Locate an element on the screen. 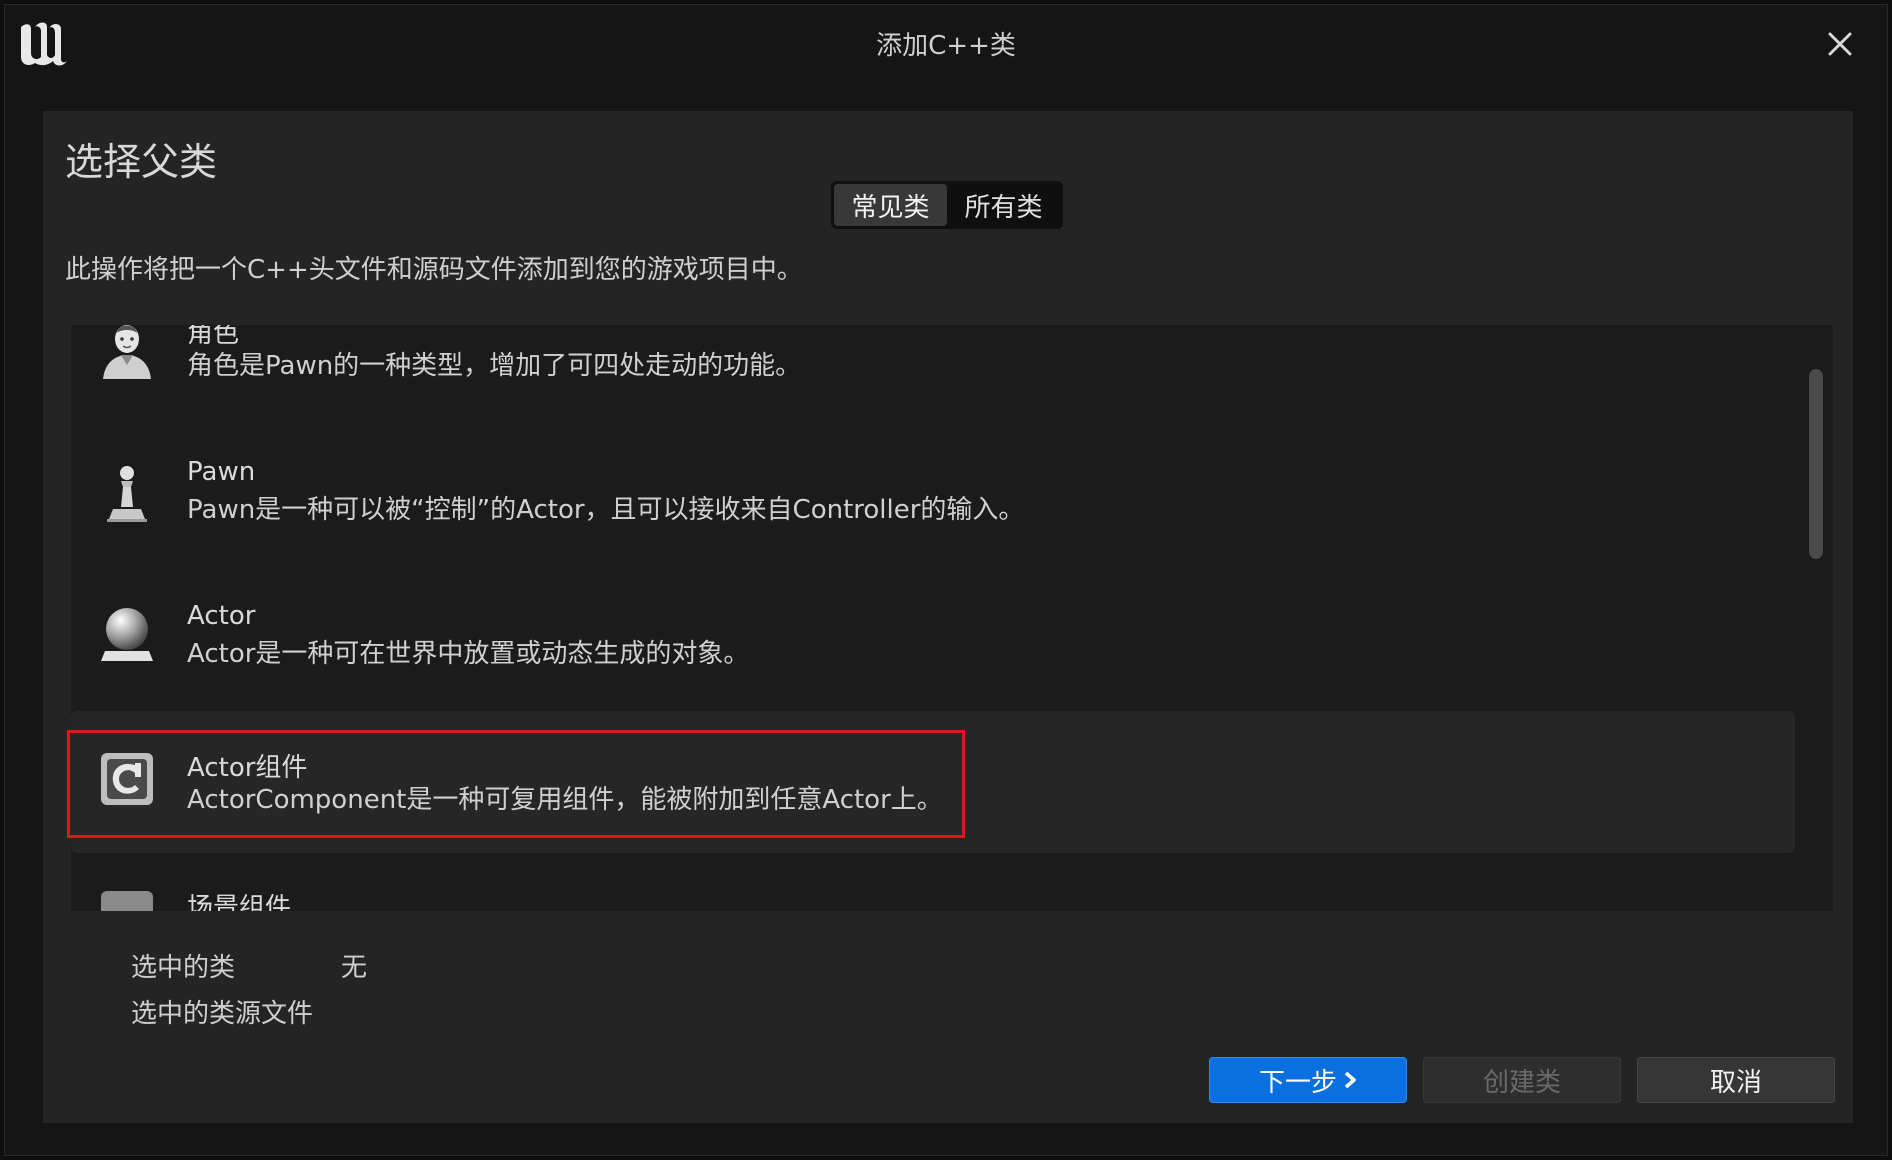 This screenshot has width=1892, height=1160. chevron-right-icon is located at coordinates (1350, 1080).